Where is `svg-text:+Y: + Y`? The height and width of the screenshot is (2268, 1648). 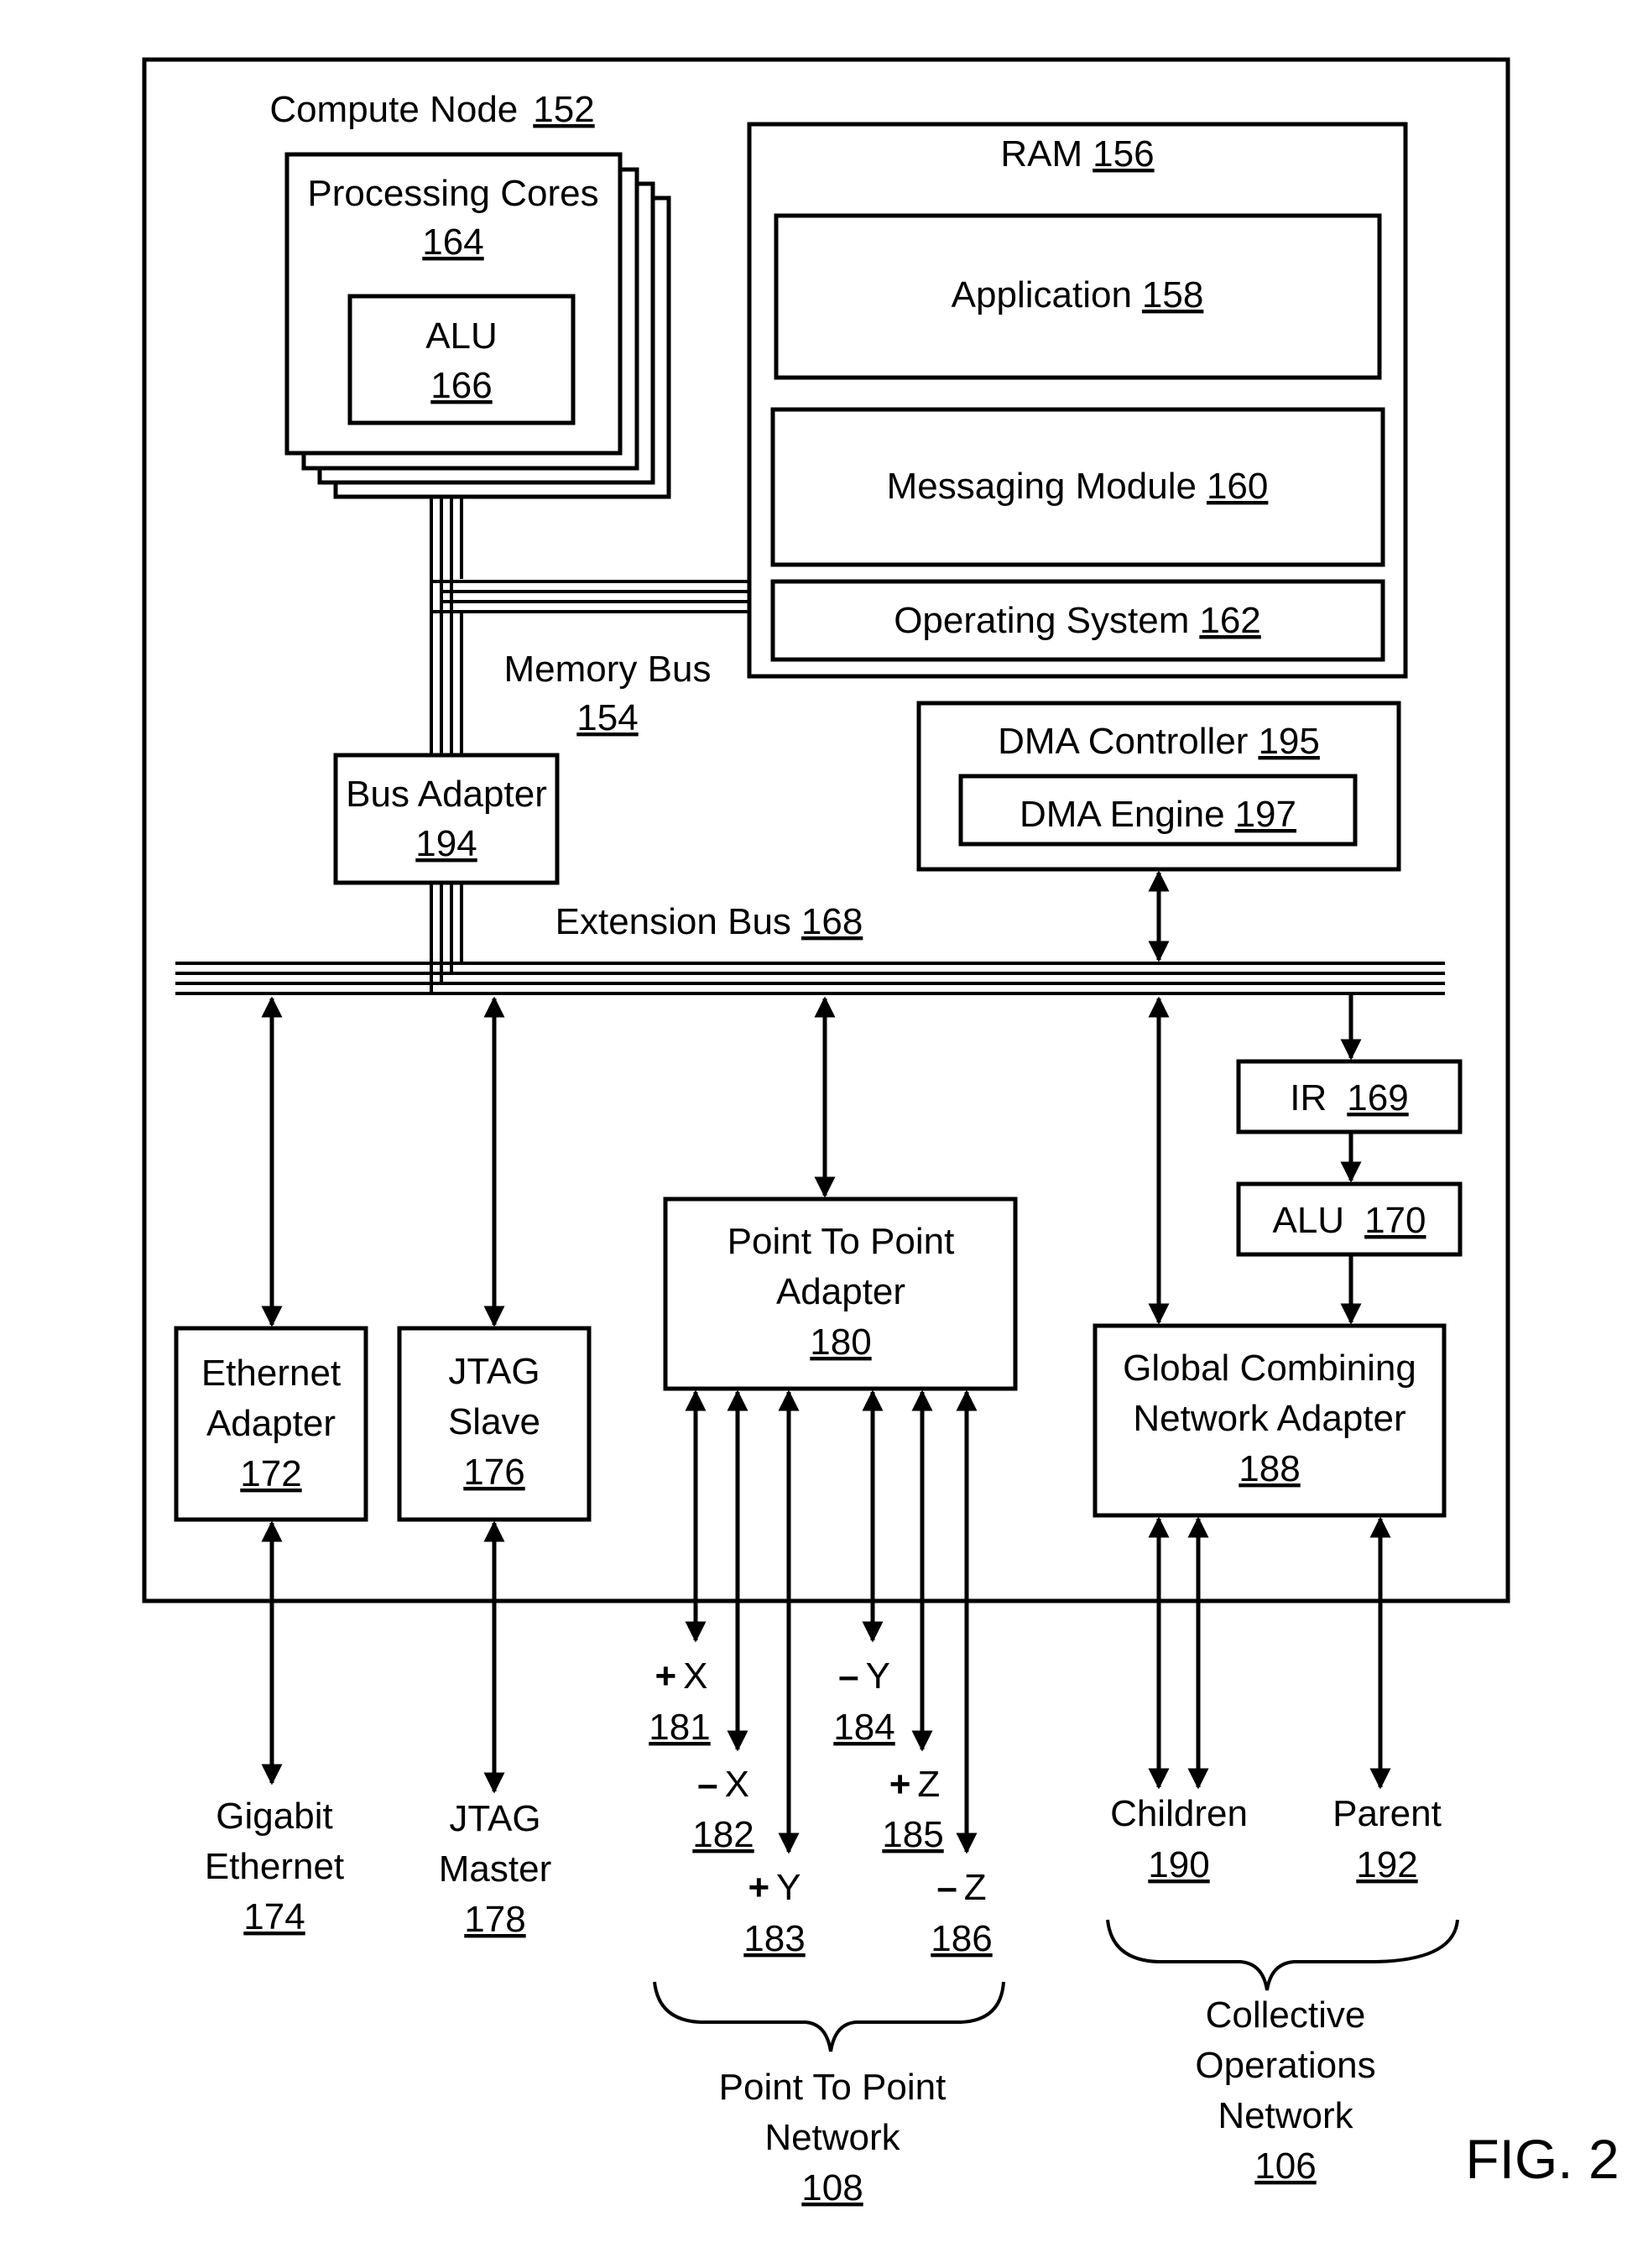 svg-text:+Y: + Y is located at coordinates (774, 1888).